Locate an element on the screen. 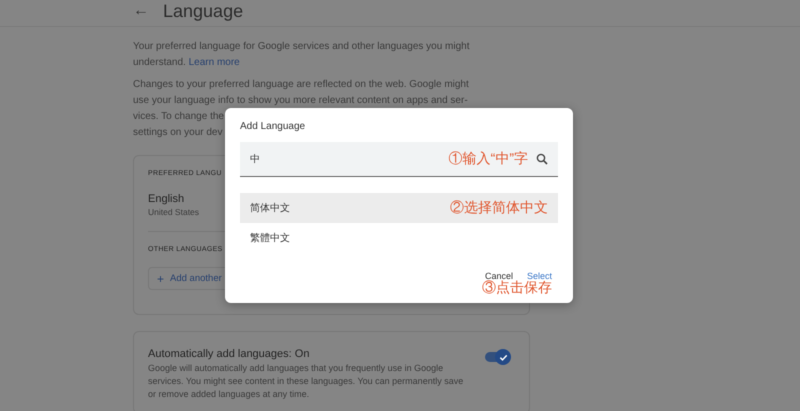  language-option: 繁體中文 is located at coordinates (399, 238).